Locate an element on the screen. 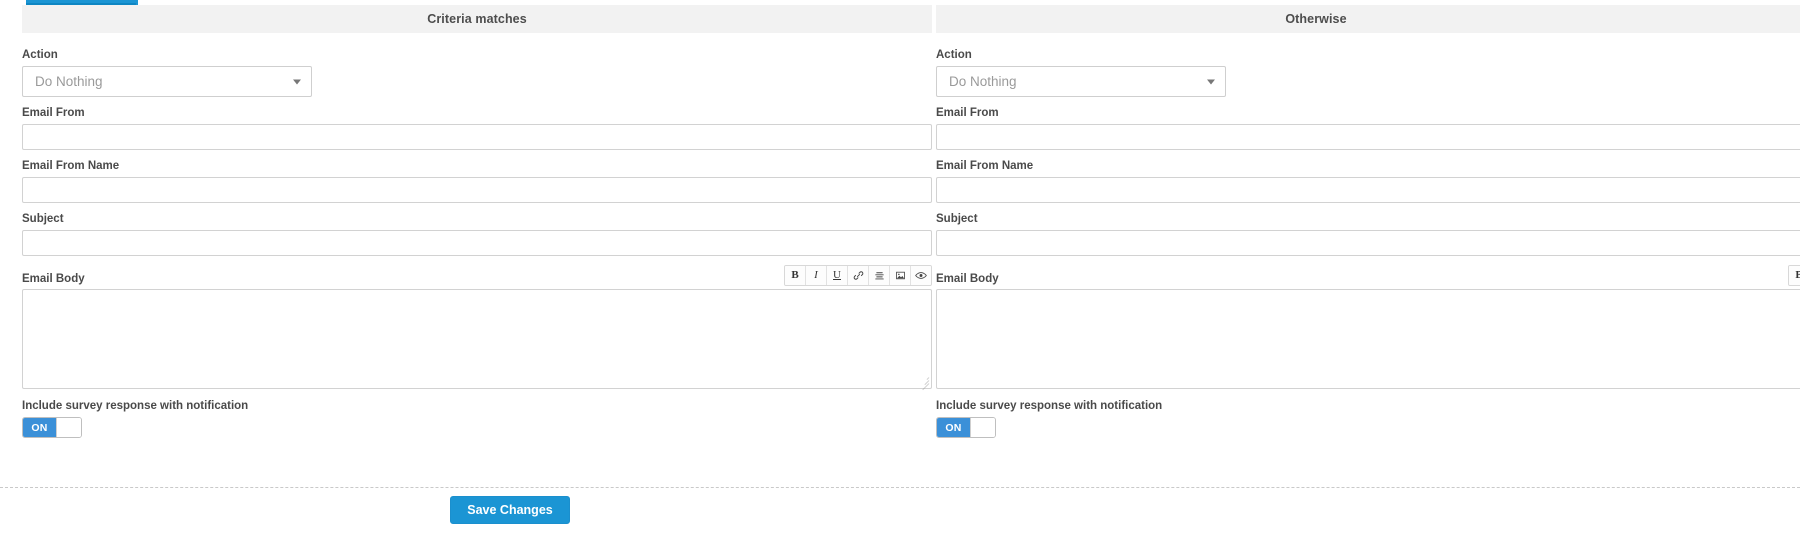  textarea-resize-handle is located at coordinates (924, 383).